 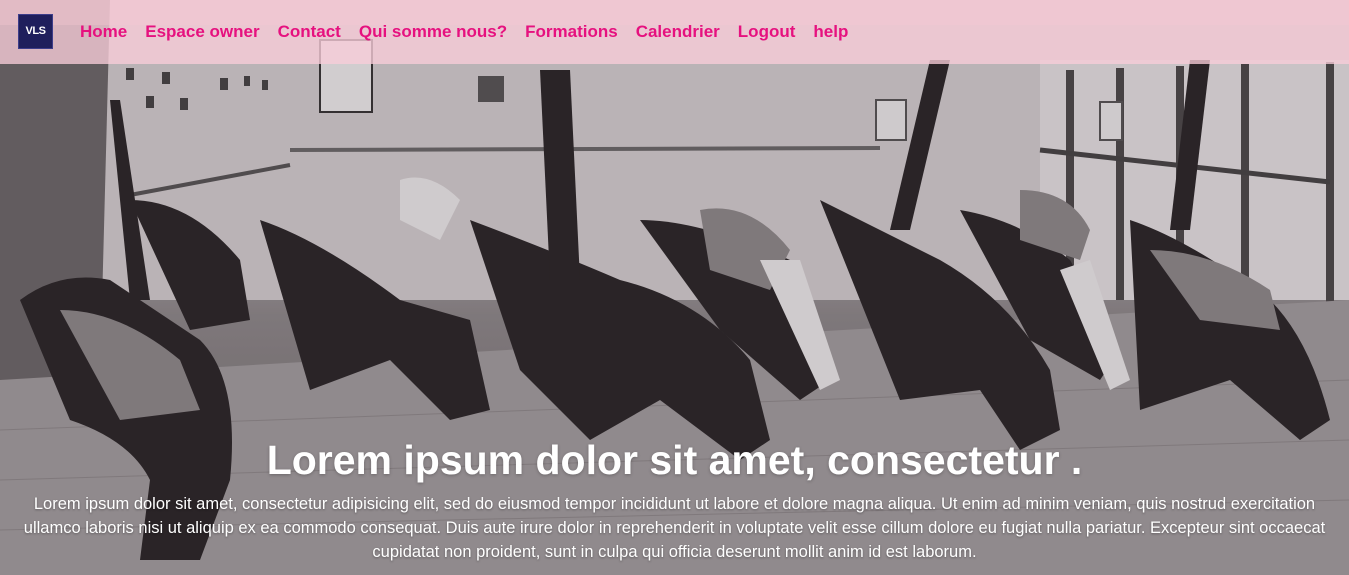 I want to click on nav-link-logout: Logout, so click(x=767, y=32).